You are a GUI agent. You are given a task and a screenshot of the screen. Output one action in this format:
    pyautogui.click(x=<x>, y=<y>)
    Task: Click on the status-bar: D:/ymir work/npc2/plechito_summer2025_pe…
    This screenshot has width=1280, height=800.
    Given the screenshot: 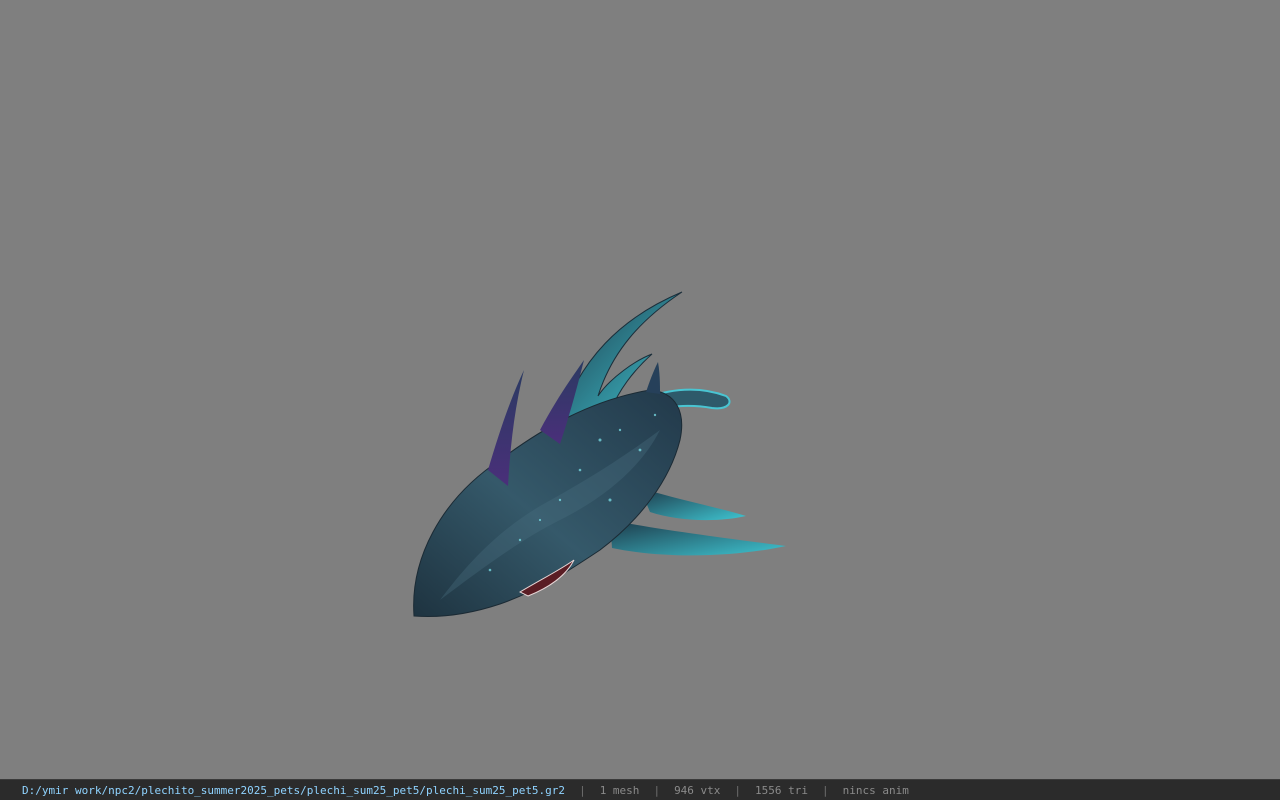 What is the action you would take?
    pyautogui.click(x=640, y=789)
    